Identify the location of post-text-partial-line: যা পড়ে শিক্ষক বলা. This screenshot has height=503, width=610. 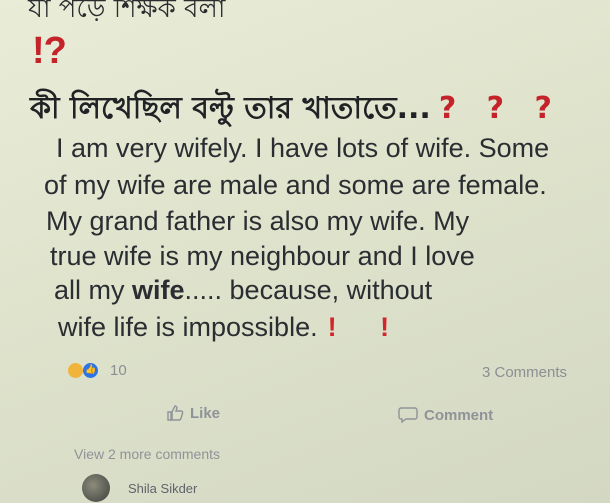
(127, 12).